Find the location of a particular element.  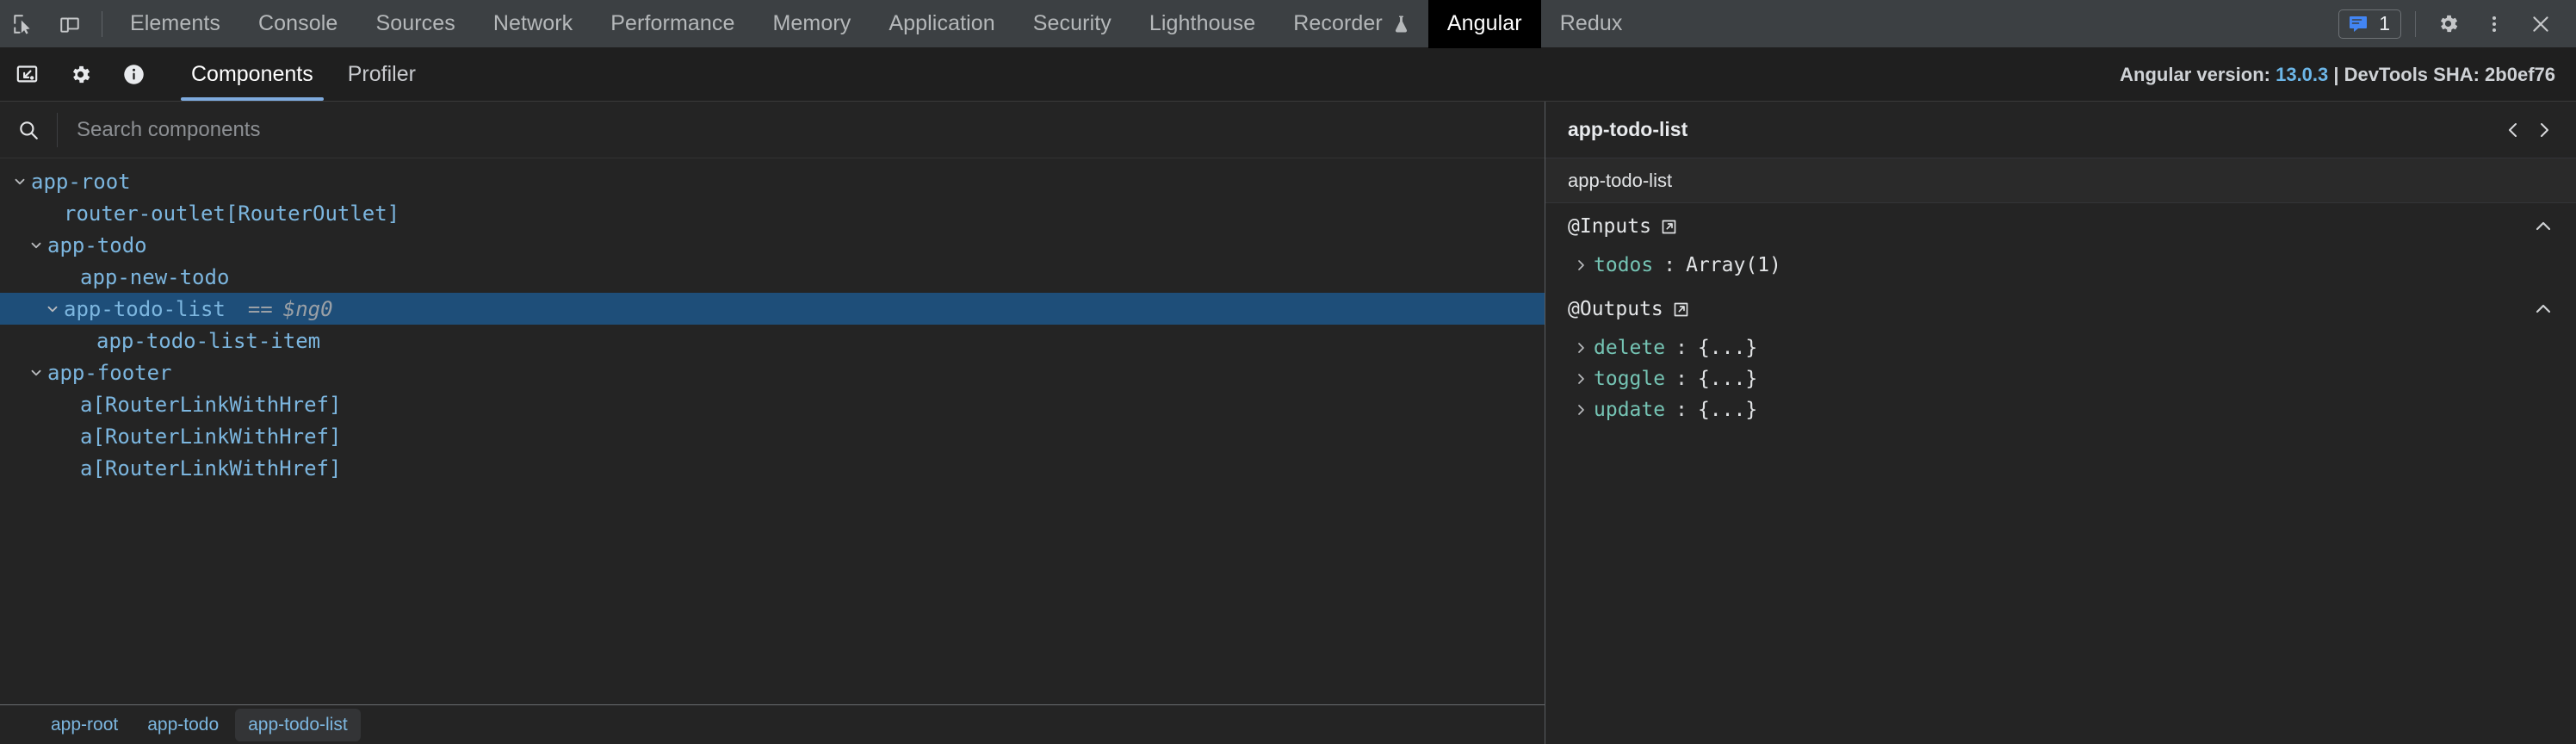

tab-elements: Elements is located at coordinates (175, 24).